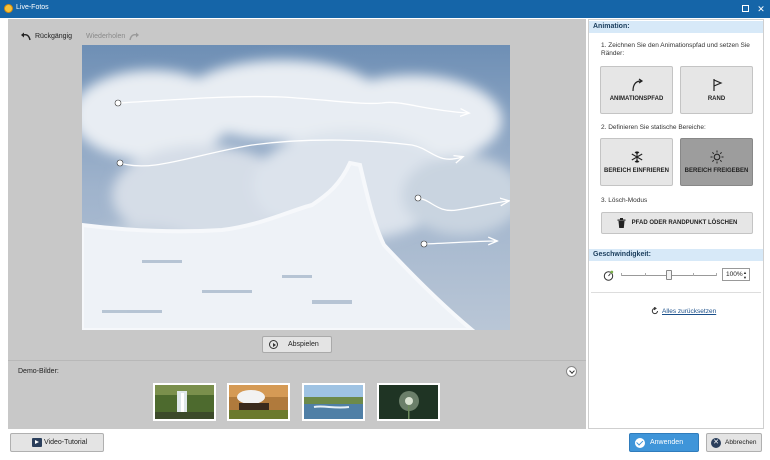 The image size is (770, 460). Describe the element at coordinates (636, 170) in the screenshot. I see `freeze-area-label: BEREICH EINFRIEREN` at that location.